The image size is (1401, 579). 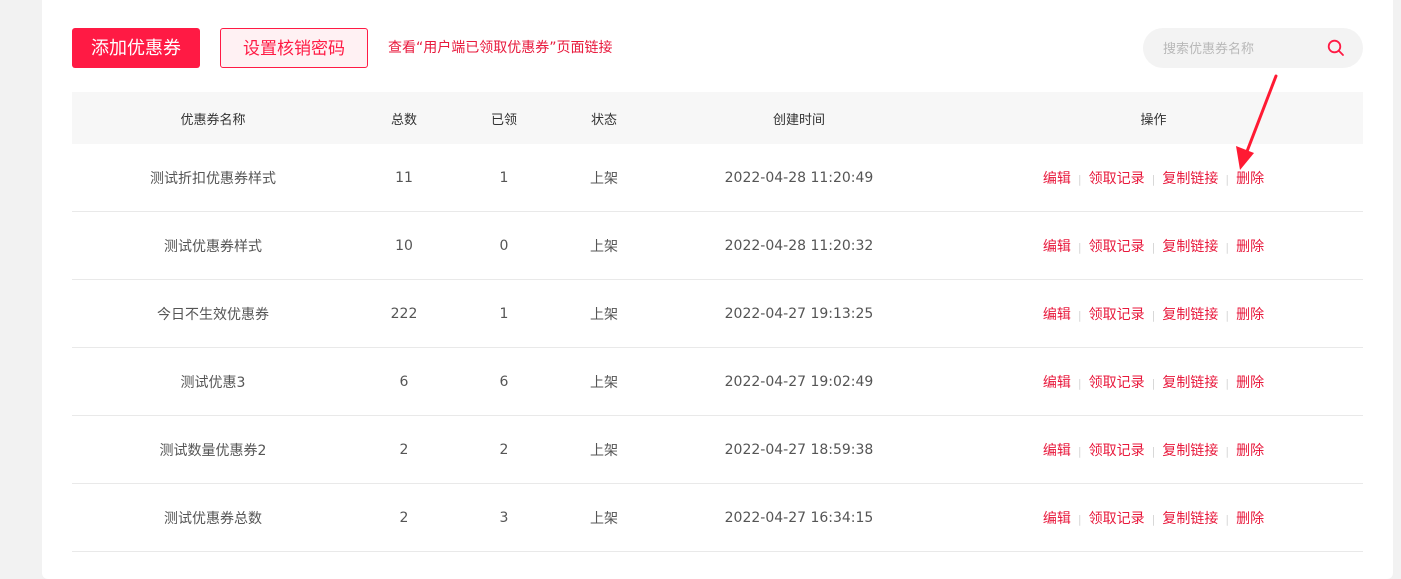 I want to click on coupon-name: 测试数量优惠券2, so click(x=213, y=449).